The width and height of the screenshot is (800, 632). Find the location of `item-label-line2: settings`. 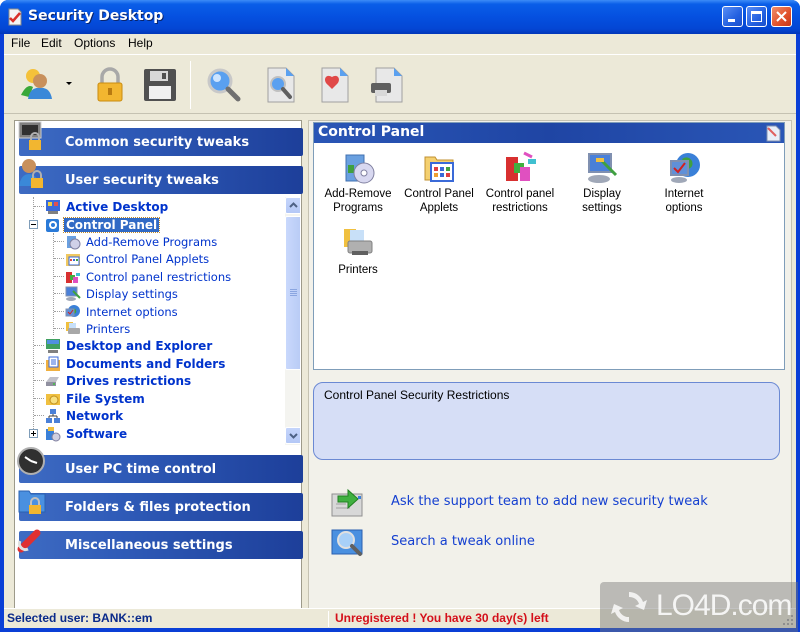

item-label-line2: settings is located at coordinates (602, 208).